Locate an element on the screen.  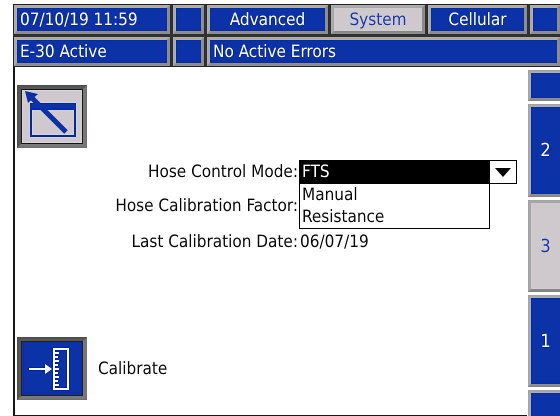
screen-tab: 1 is located at coordinates (544, 341).